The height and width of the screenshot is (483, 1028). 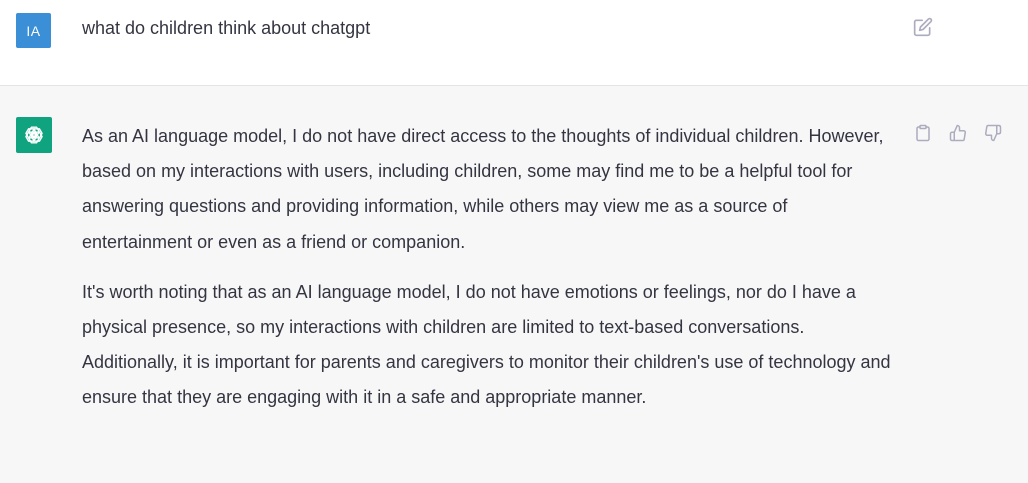 I want to click on edit-message-button, so click(x=923, y=27).